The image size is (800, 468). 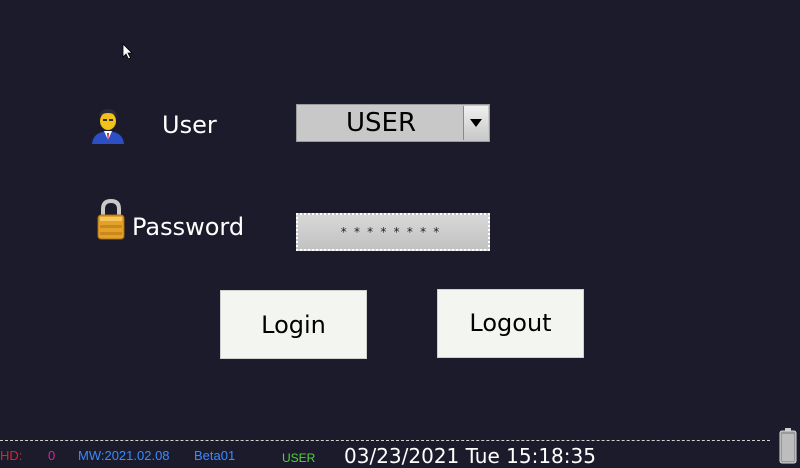 I want to click on user-label: User, so click(x=189, y=125).